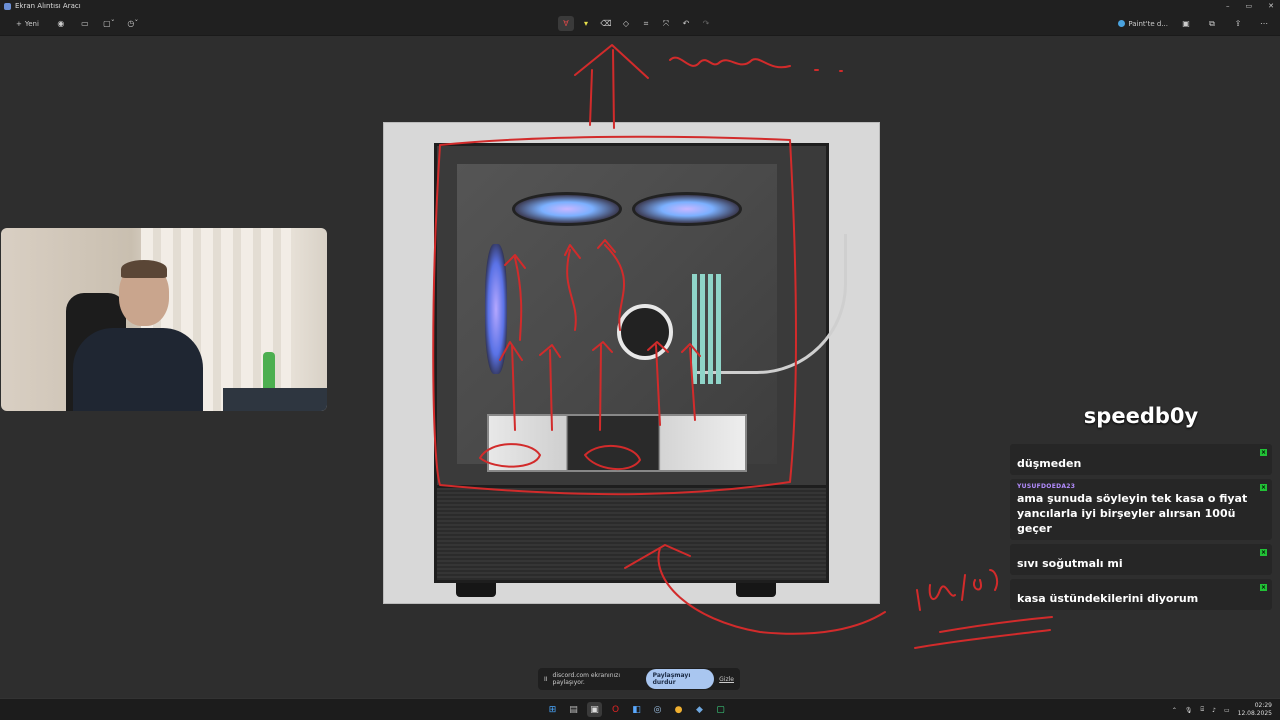 The image size is (1280, 720). I want to click on volume-icon: ♪, so click(1214, 710).